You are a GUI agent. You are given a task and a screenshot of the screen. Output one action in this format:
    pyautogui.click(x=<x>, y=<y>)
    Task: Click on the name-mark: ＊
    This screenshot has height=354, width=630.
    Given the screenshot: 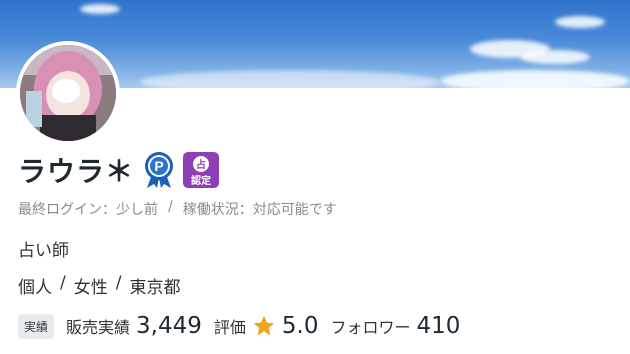 What is the action you would take?
    pyautogui.click(x=120, y=171)
    